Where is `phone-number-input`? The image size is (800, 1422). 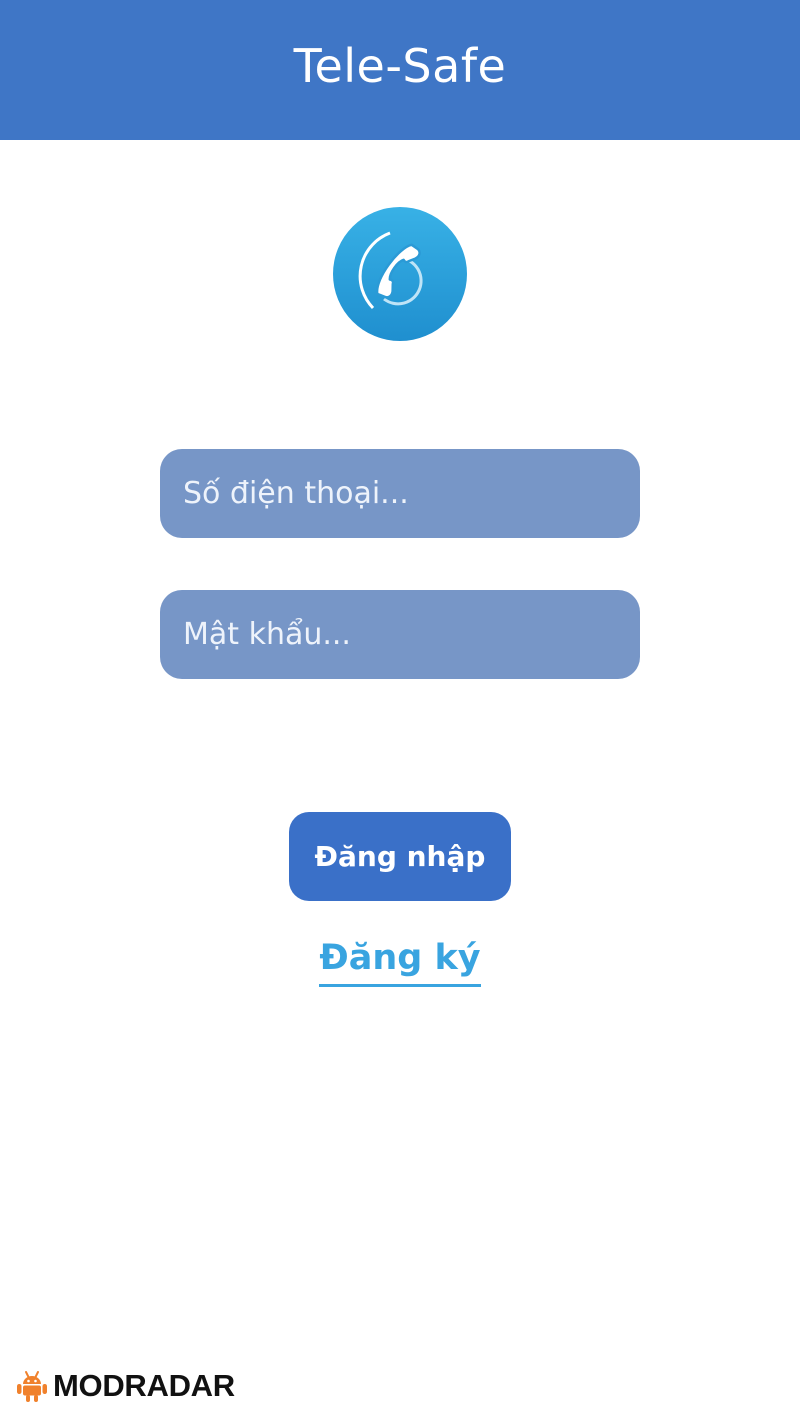
phone-number-input is located at coordinates (400, 493).